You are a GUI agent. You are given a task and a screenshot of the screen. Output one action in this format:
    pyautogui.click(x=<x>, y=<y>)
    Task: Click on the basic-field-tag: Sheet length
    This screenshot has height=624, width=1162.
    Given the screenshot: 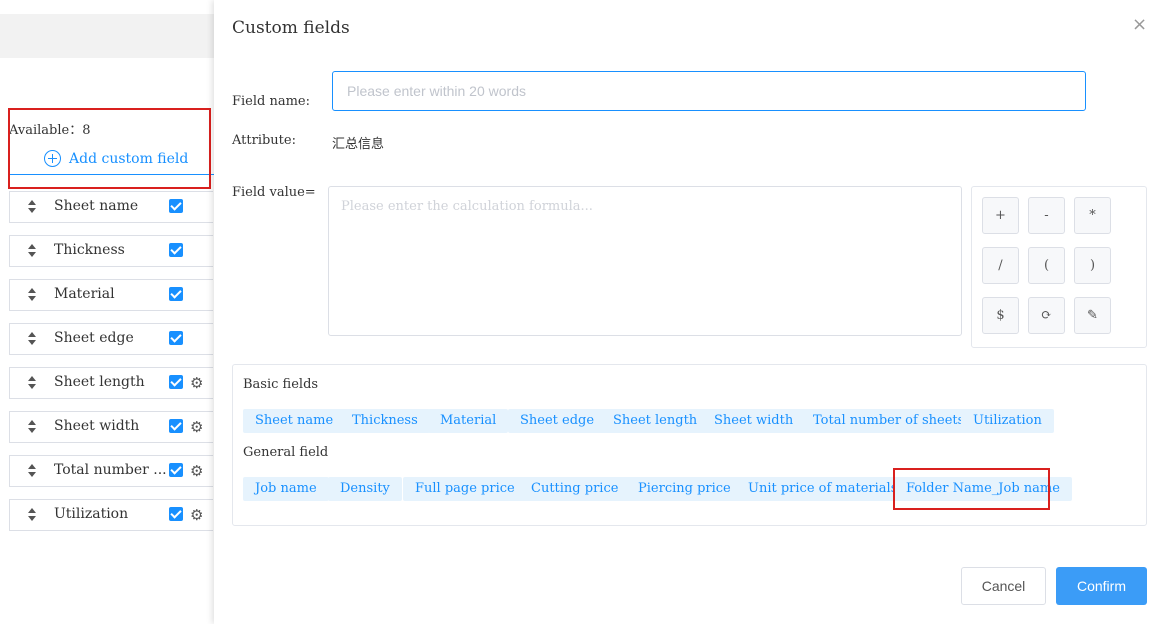 What is the action you would take?
    pyautogui.click(x=655, y=421)
    